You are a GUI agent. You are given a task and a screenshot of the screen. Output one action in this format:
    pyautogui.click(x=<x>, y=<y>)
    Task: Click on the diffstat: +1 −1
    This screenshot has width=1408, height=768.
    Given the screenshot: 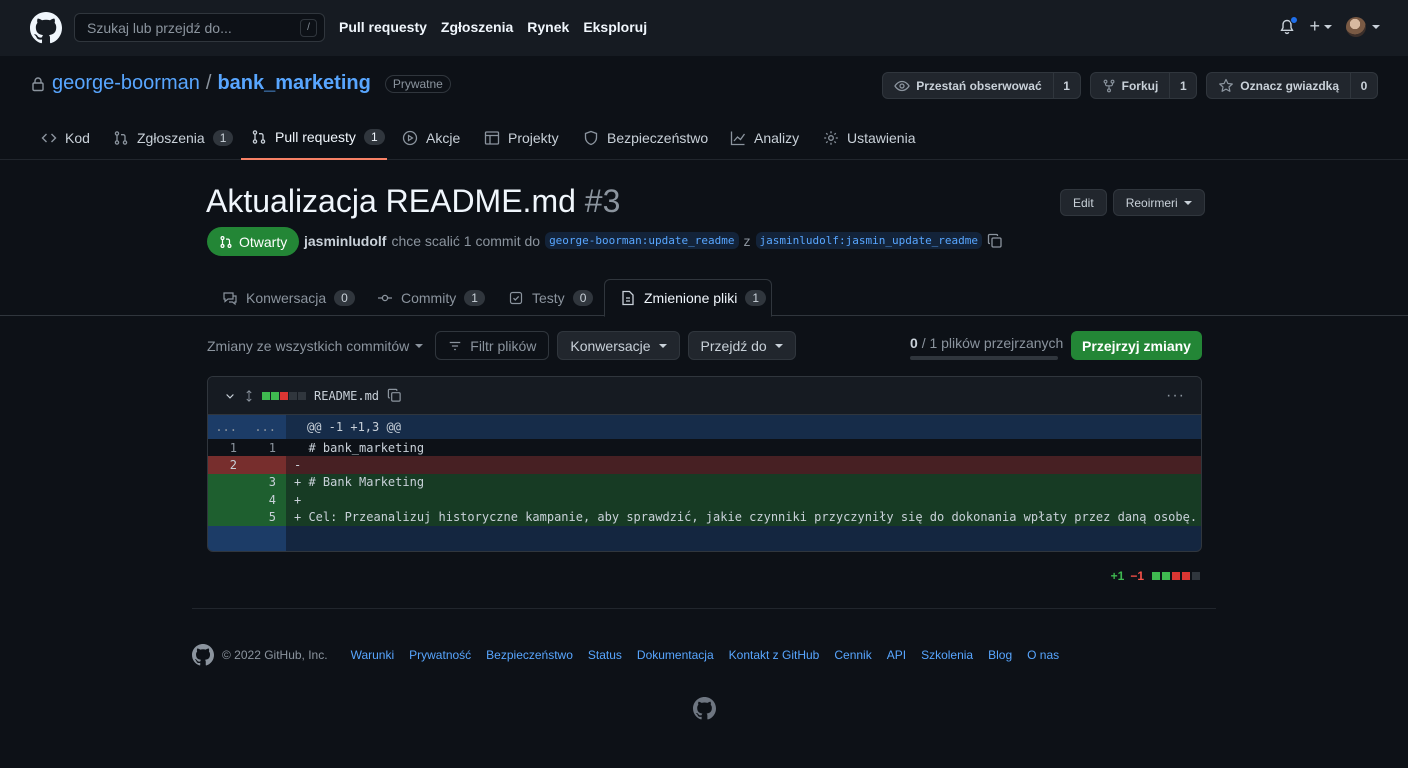 What is the action you would take?
    pyautogui.click(x=1155, y=576)
    